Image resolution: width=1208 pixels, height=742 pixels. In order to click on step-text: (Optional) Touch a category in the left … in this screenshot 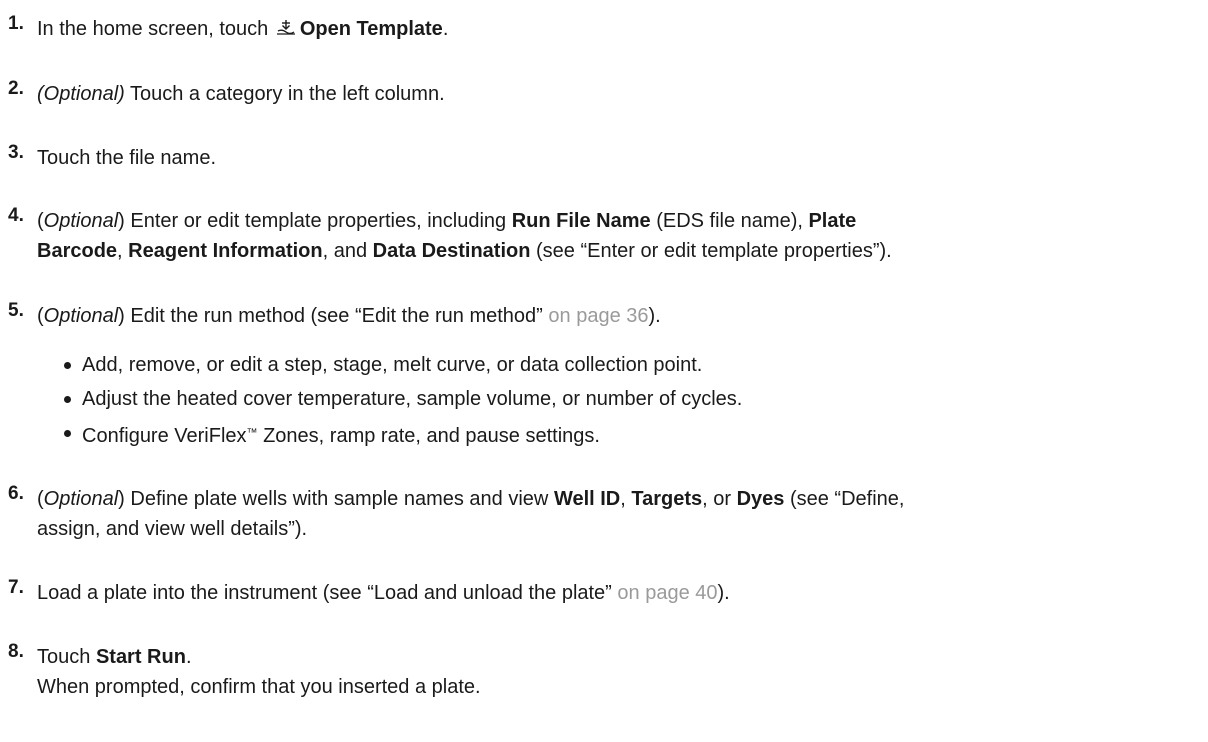, I will do `click(618, 94)`.